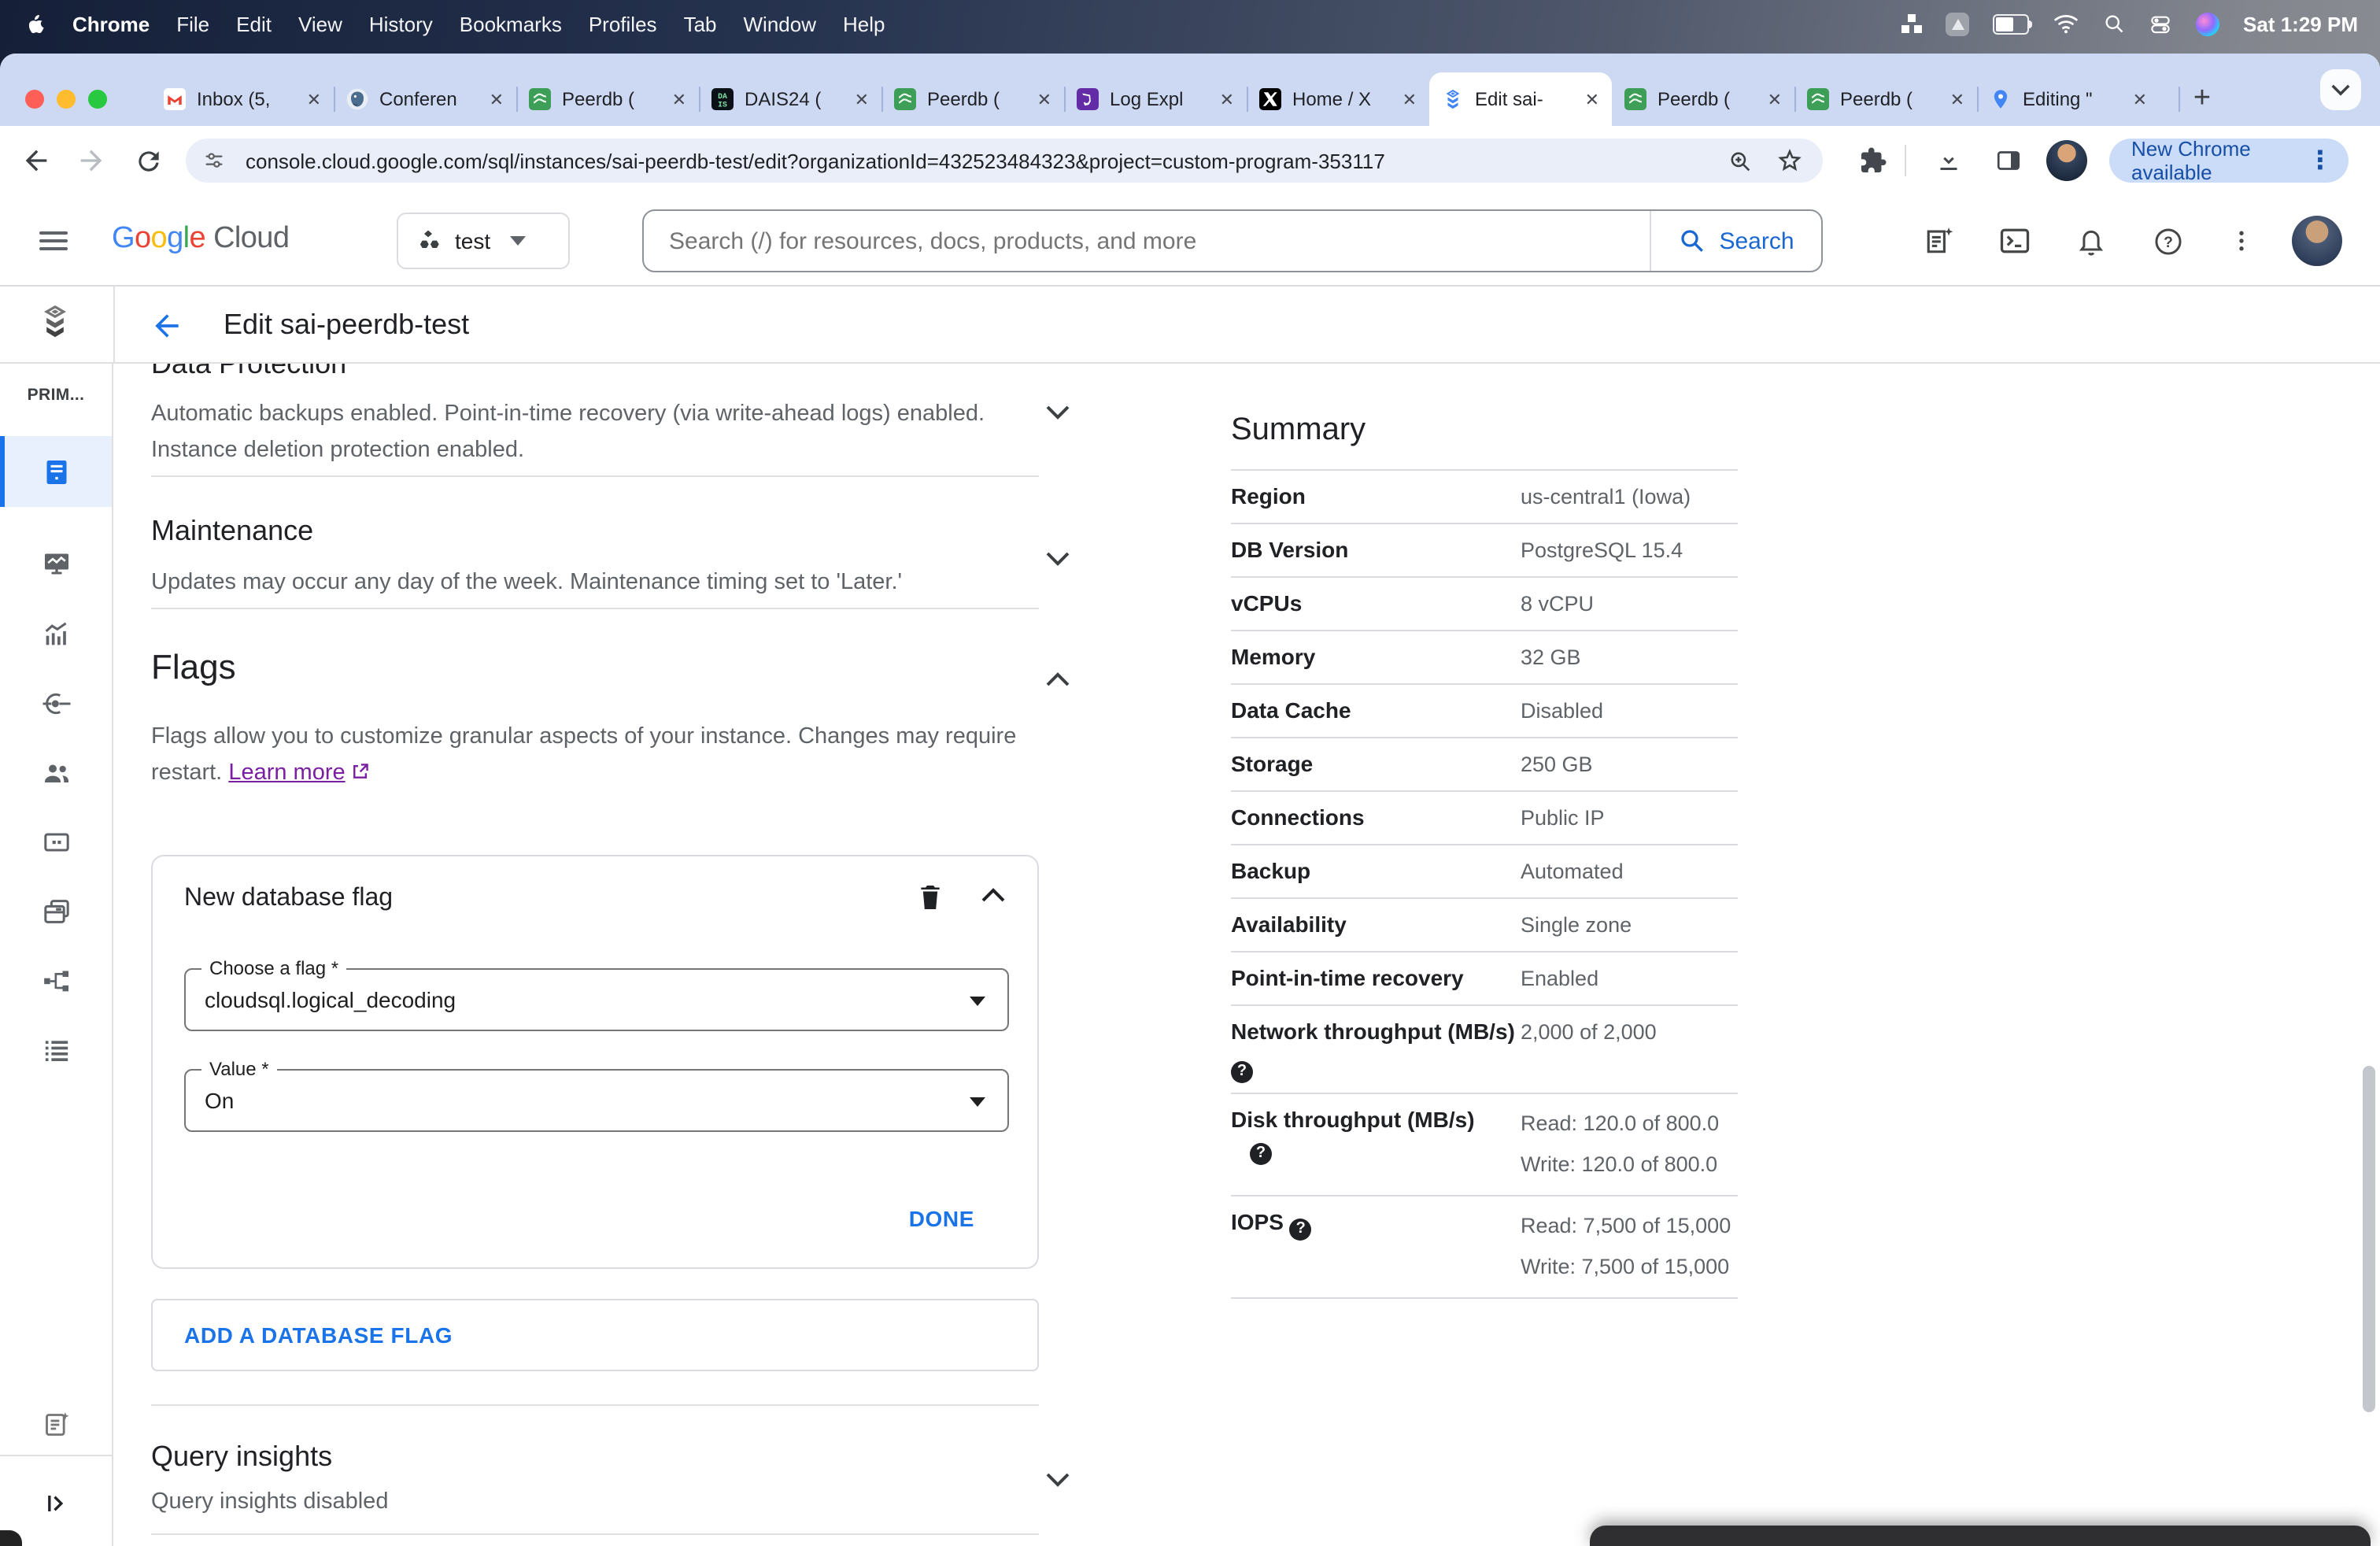  I want to click on maximize-window-button, so click(97, 99).